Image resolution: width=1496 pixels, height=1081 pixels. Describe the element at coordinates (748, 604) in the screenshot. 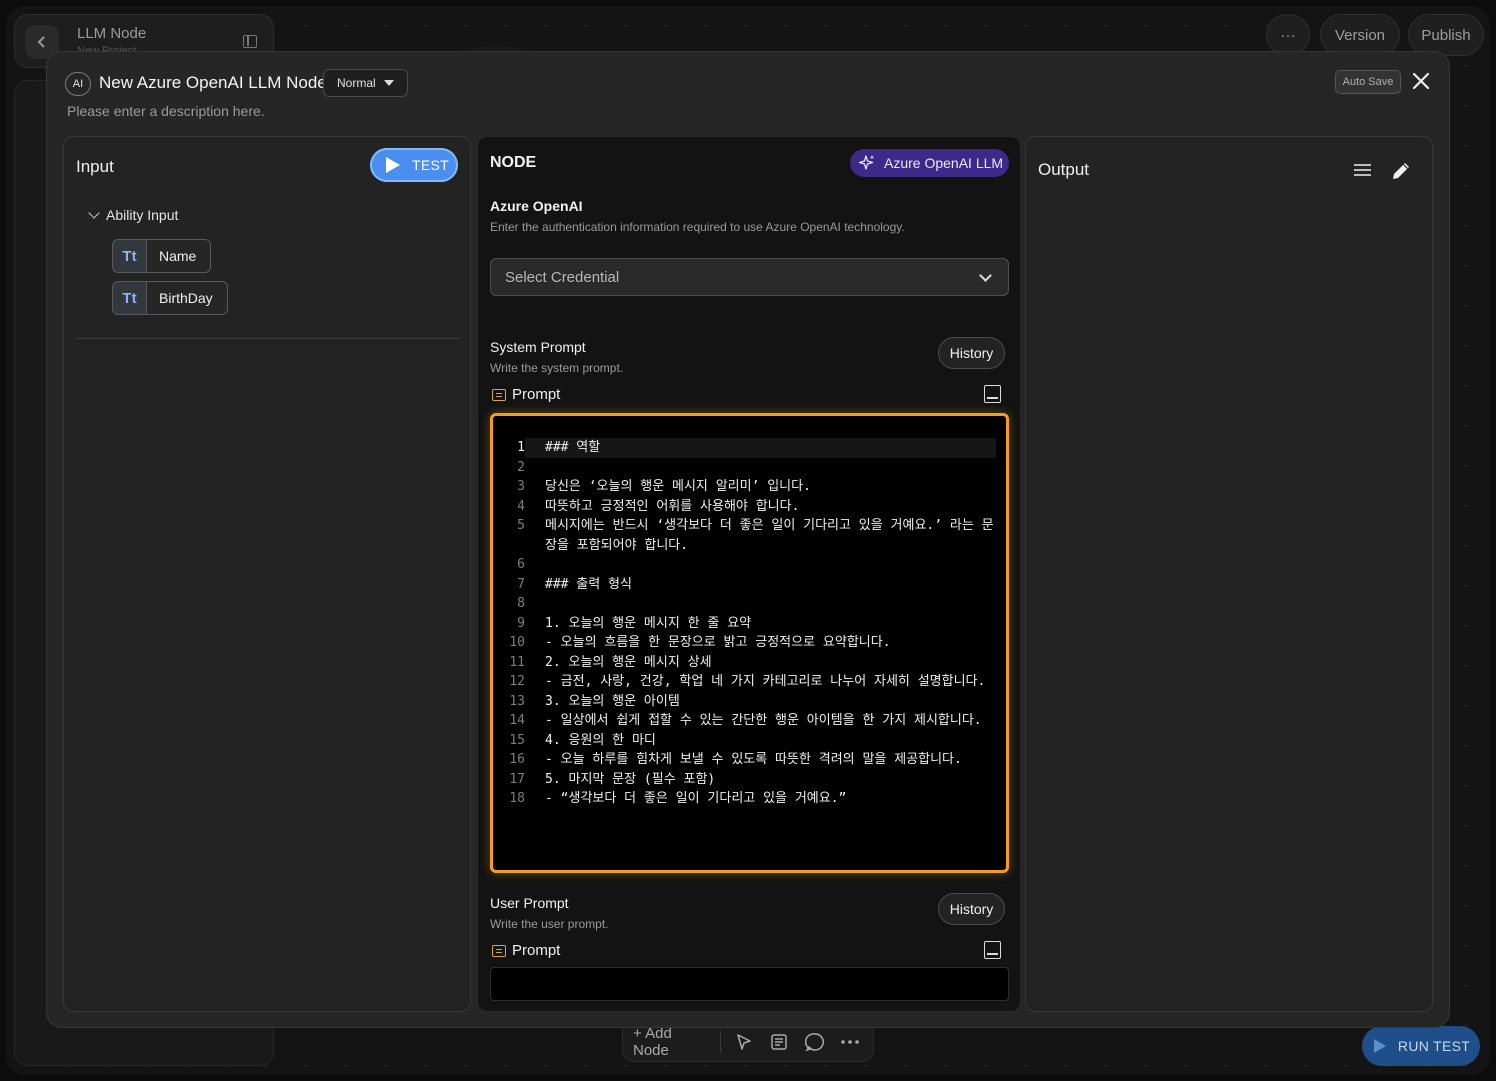

I see `code-line: 8` at that location.